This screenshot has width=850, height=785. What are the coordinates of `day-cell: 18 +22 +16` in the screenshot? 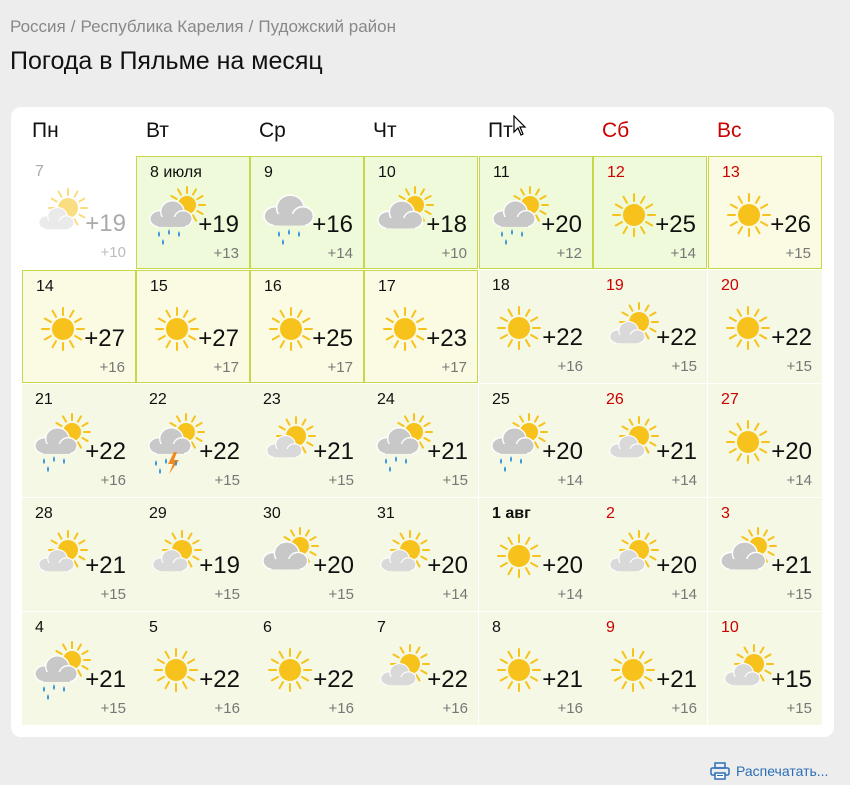 It's located at (536, 326).